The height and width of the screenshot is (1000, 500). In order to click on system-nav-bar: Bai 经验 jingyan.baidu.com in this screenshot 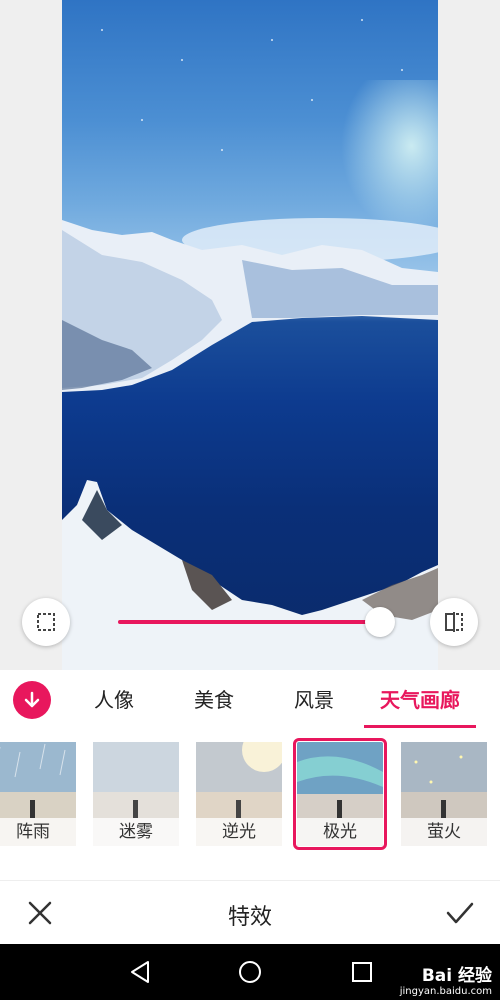, I will do `click(250, 972)`.